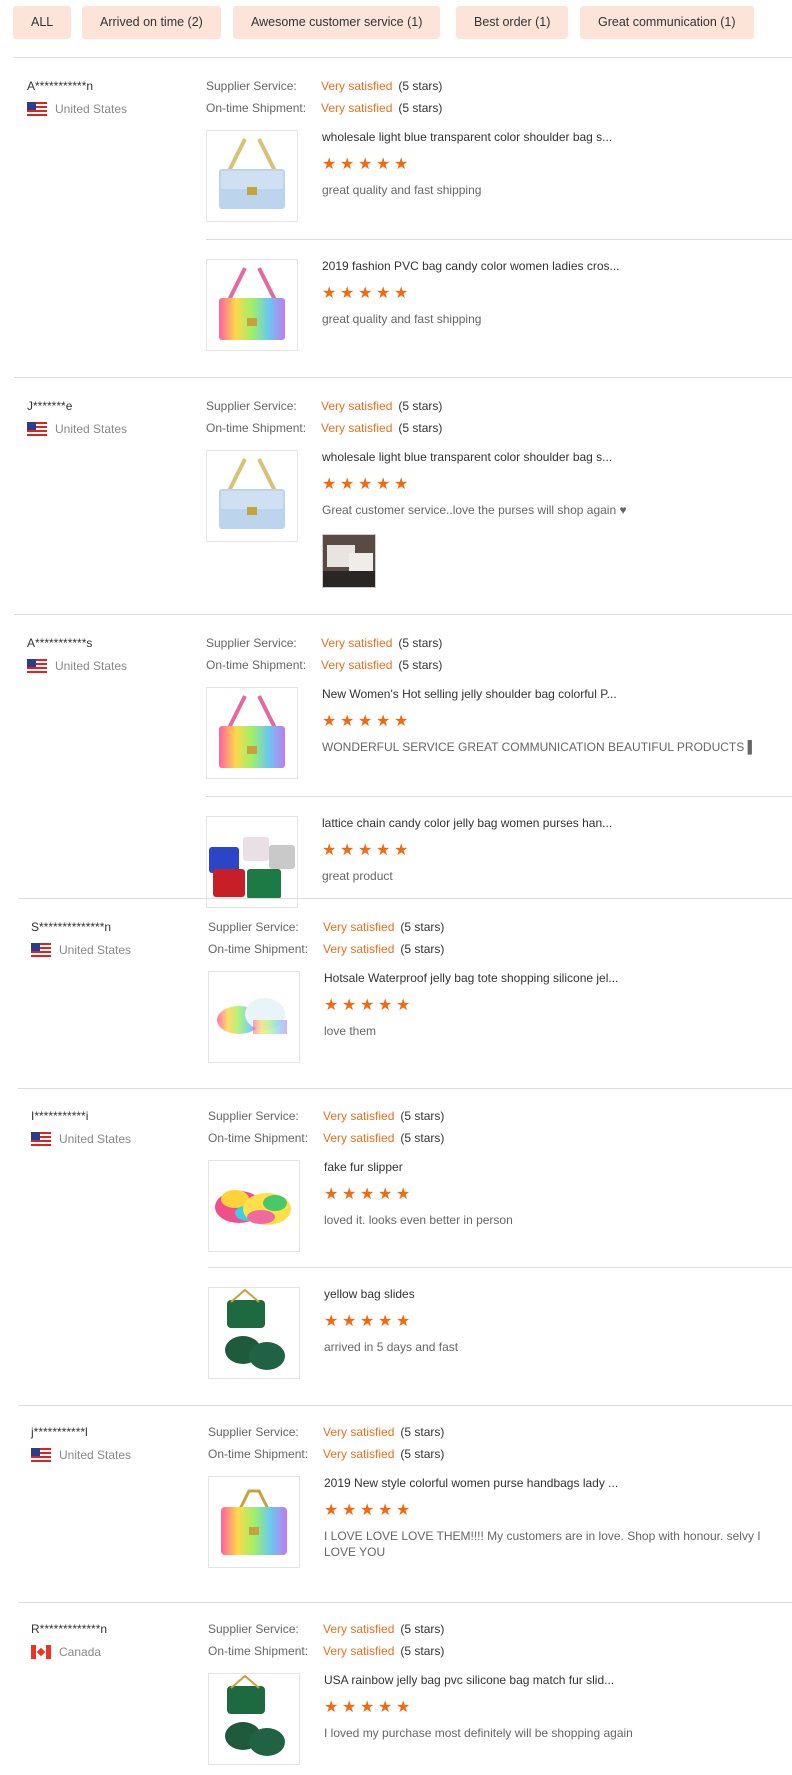  What do you see at coordinates (500, 1267) in the screenshot?
I see `product-divider` at bounding box center [500, 1267].